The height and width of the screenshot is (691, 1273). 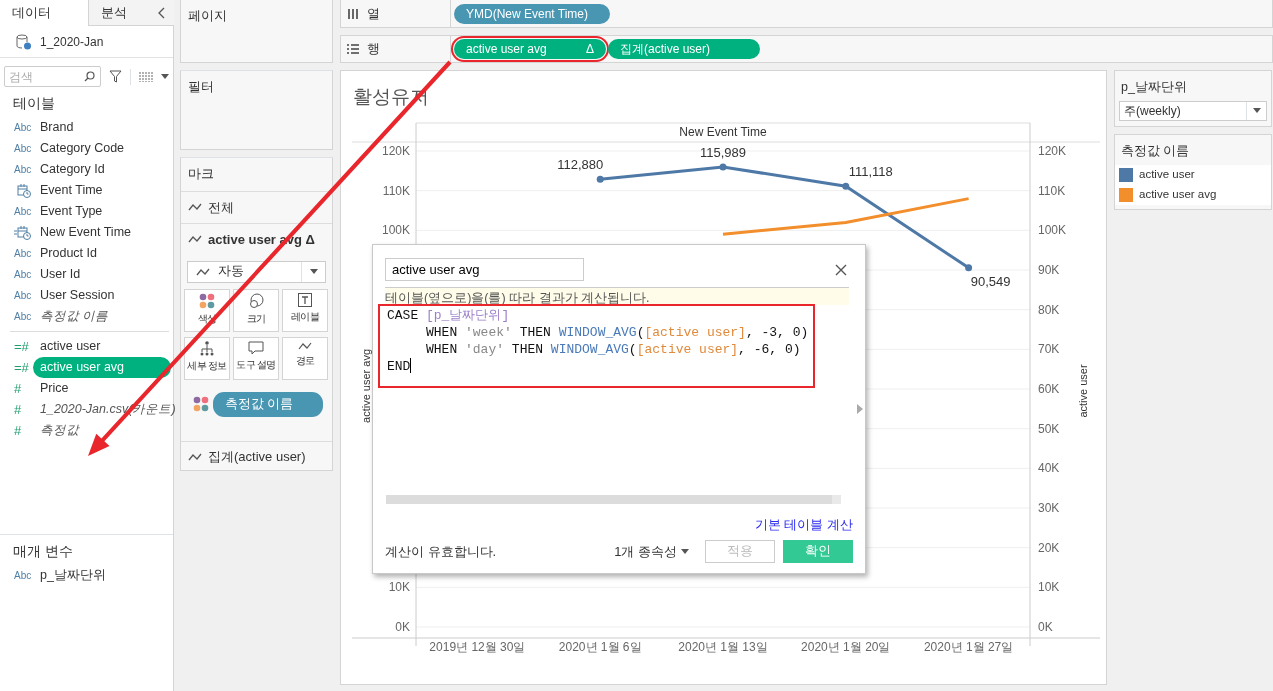 What do you see at coordinates (256, 358) in the screenshot?
I see `mark-property-button: 도구 설명` at bounding box center [256, 358].